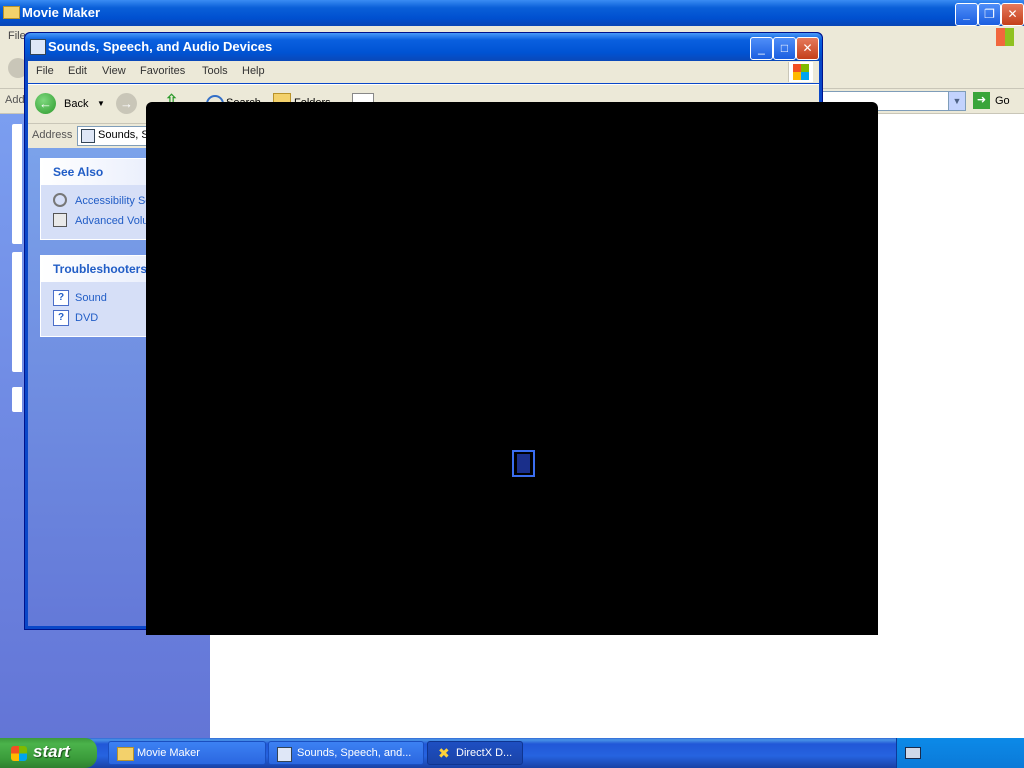 The height and width of the screenshot is (768, 1024). I want to click on movie-maker-title-bar: Movie Maker _ ❐ ✕, so click(512, 13).